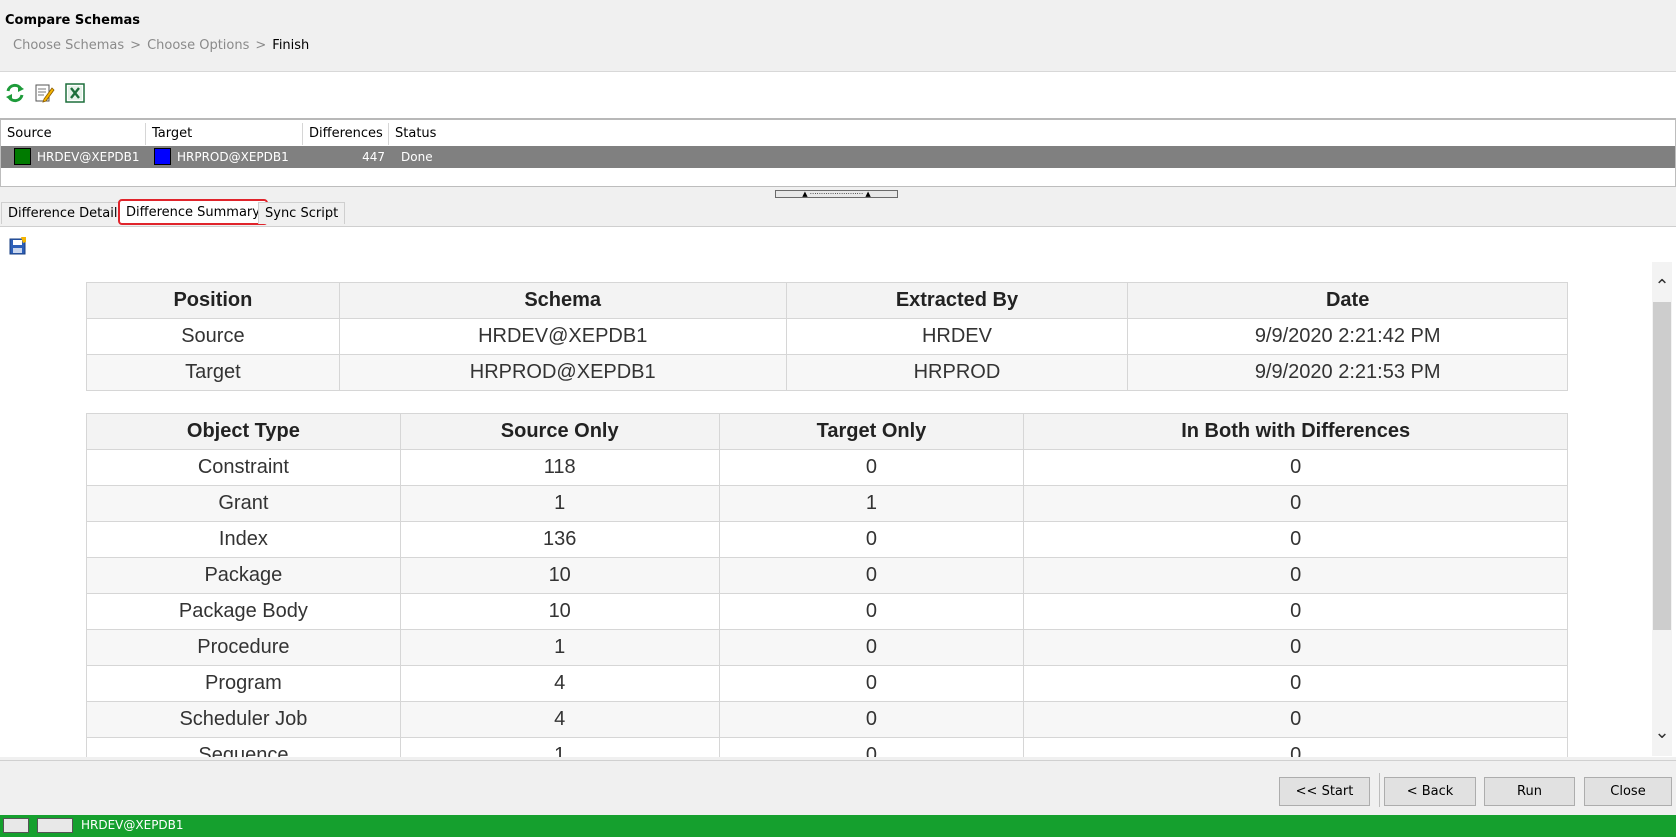  Describe the element at coordinates (243, 467) in the screenshot. I see `table-cell: Constraint` at that location.